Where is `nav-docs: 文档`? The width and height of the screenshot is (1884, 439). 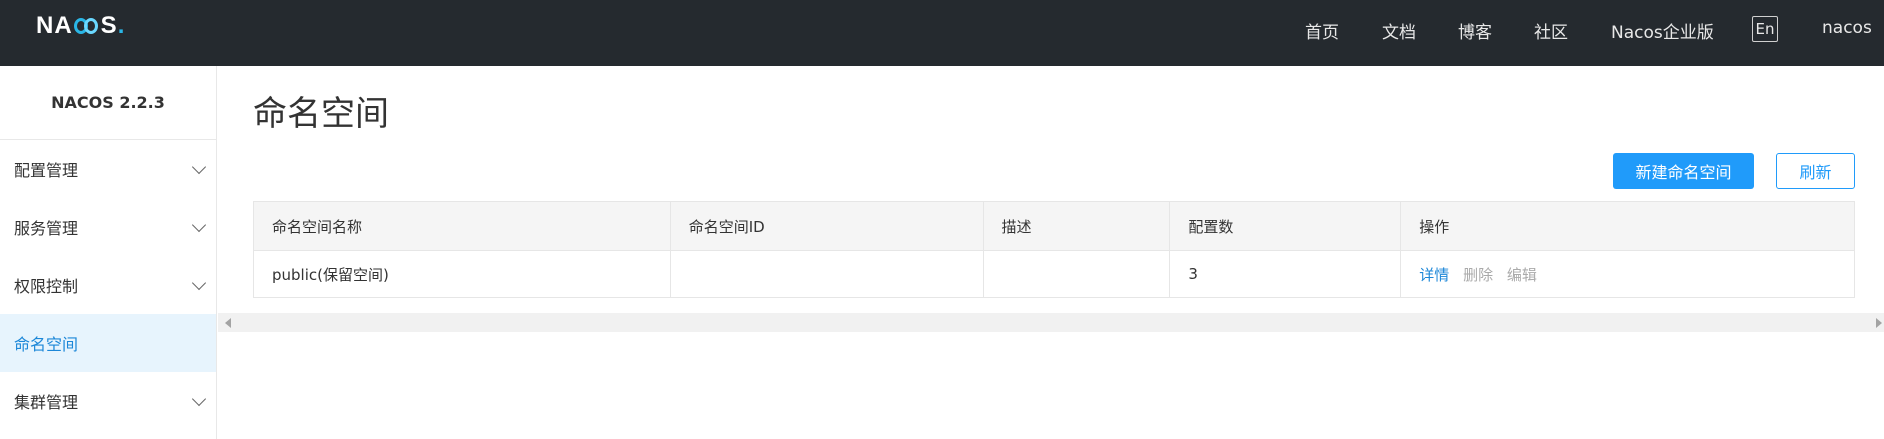
nav-docs: 文档 is located at coordinates (1399, 30).